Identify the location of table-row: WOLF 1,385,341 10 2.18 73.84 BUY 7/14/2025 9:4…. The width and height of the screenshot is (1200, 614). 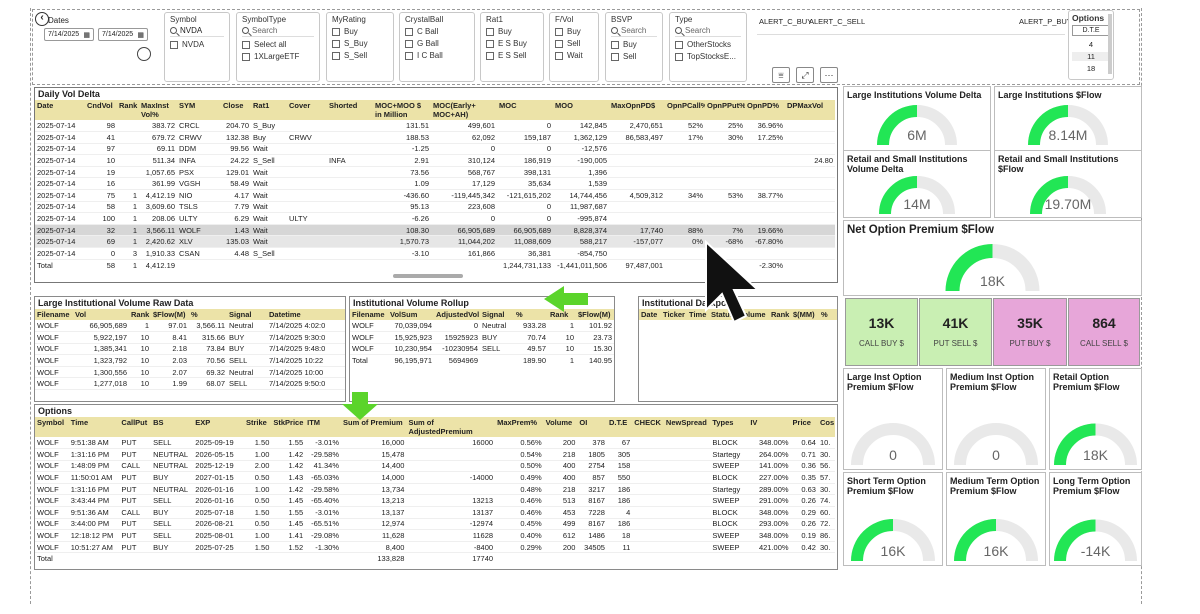
(190, 349).